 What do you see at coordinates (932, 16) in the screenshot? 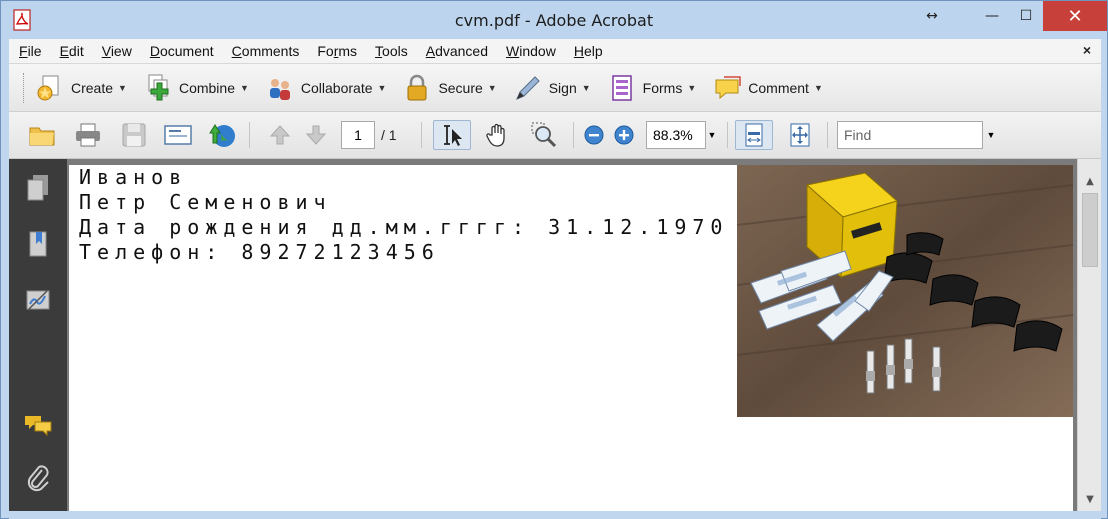
I see `resize-arrows-icon: ↔` at bounding box center [932, 16].